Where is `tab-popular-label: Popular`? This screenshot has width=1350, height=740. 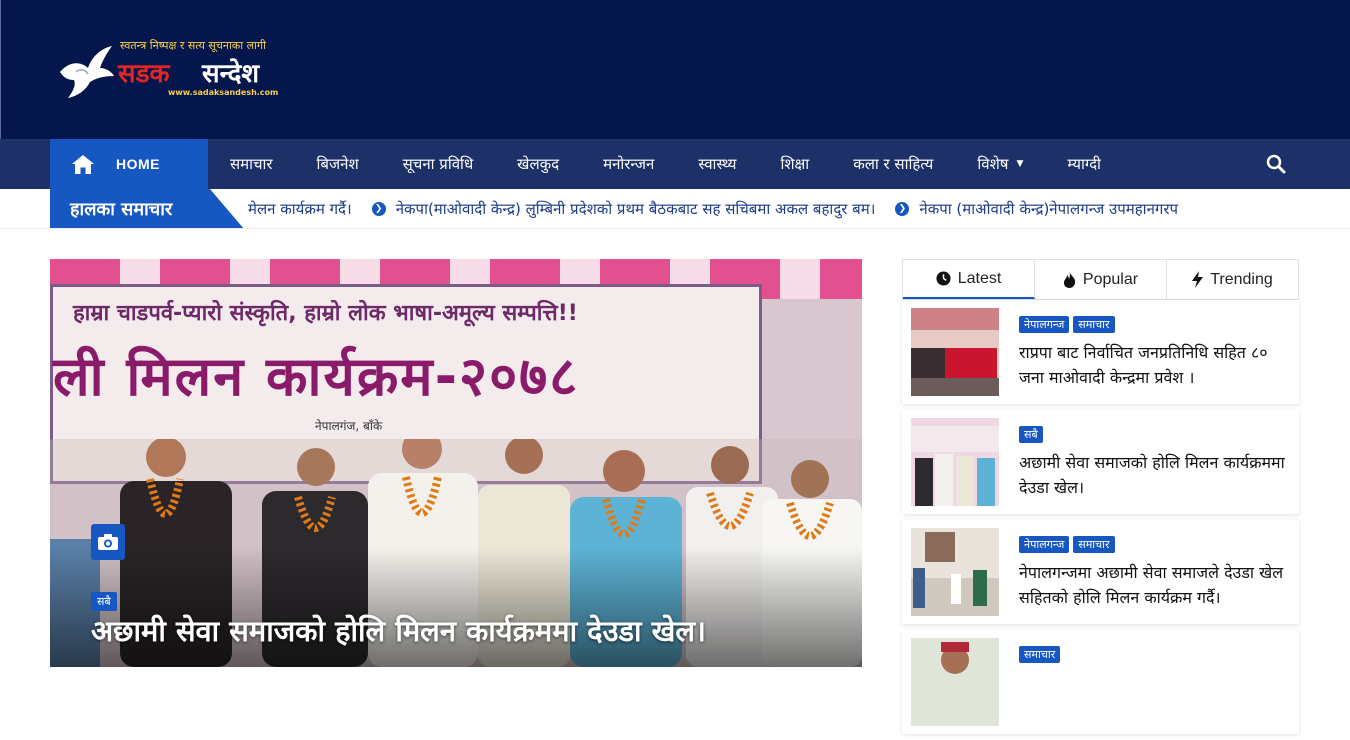 tab-popular-label: Popular is located at coordinates (1110, 279).